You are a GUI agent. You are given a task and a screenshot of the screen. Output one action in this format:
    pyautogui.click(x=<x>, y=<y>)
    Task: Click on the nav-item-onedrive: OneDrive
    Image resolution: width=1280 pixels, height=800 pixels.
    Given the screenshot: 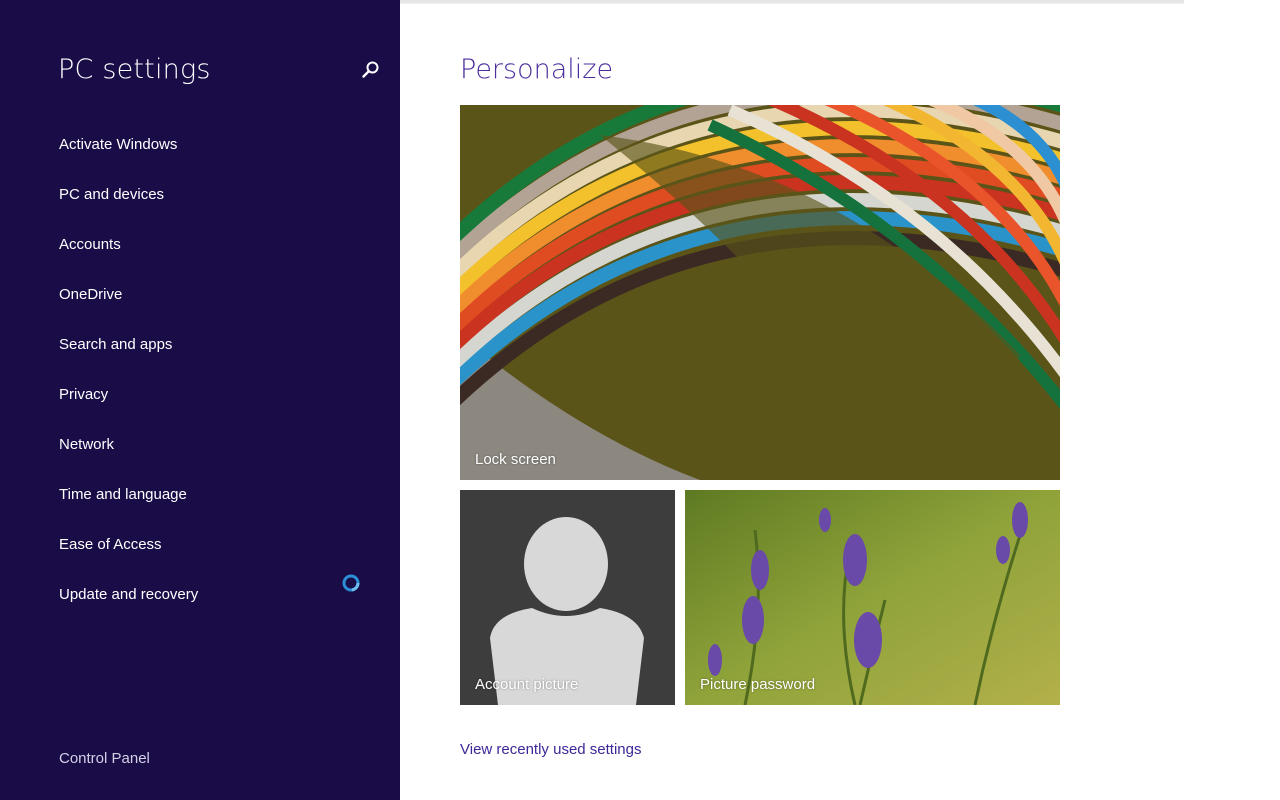 What is the action you would take?
    pyautogui.click(x=128, y=308)
    